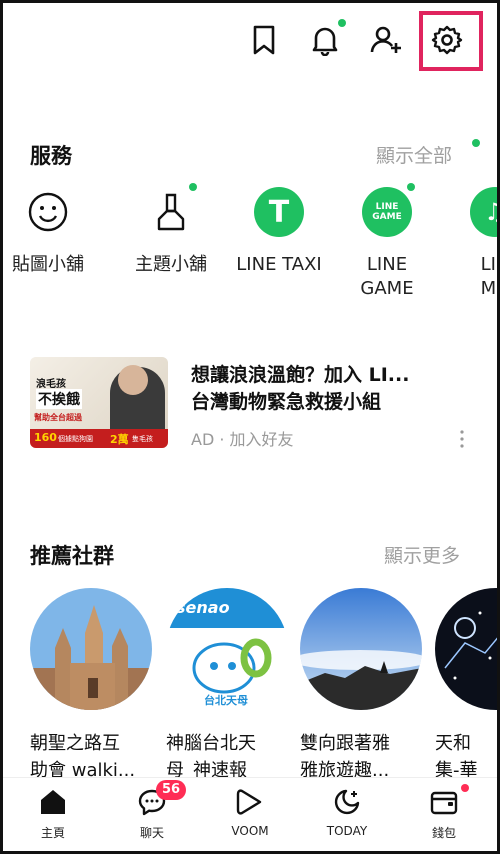 This screenshot has height=855, width=500. What do you see at coordinates (462, 439) in the screenshot?
I see `more-options-icon` at bounding box center [462, 439].